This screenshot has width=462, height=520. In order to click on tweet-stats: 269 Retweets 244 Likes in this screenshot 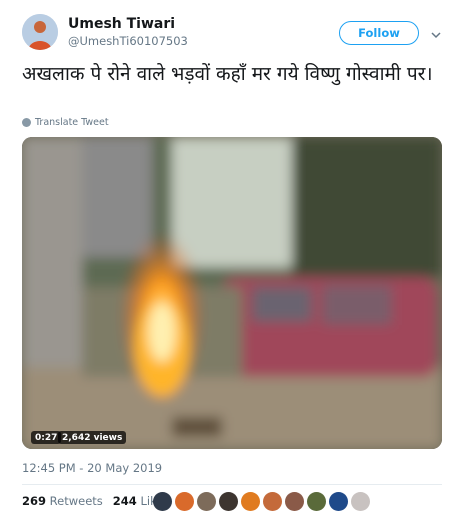, I will do `click(95, 501)`.